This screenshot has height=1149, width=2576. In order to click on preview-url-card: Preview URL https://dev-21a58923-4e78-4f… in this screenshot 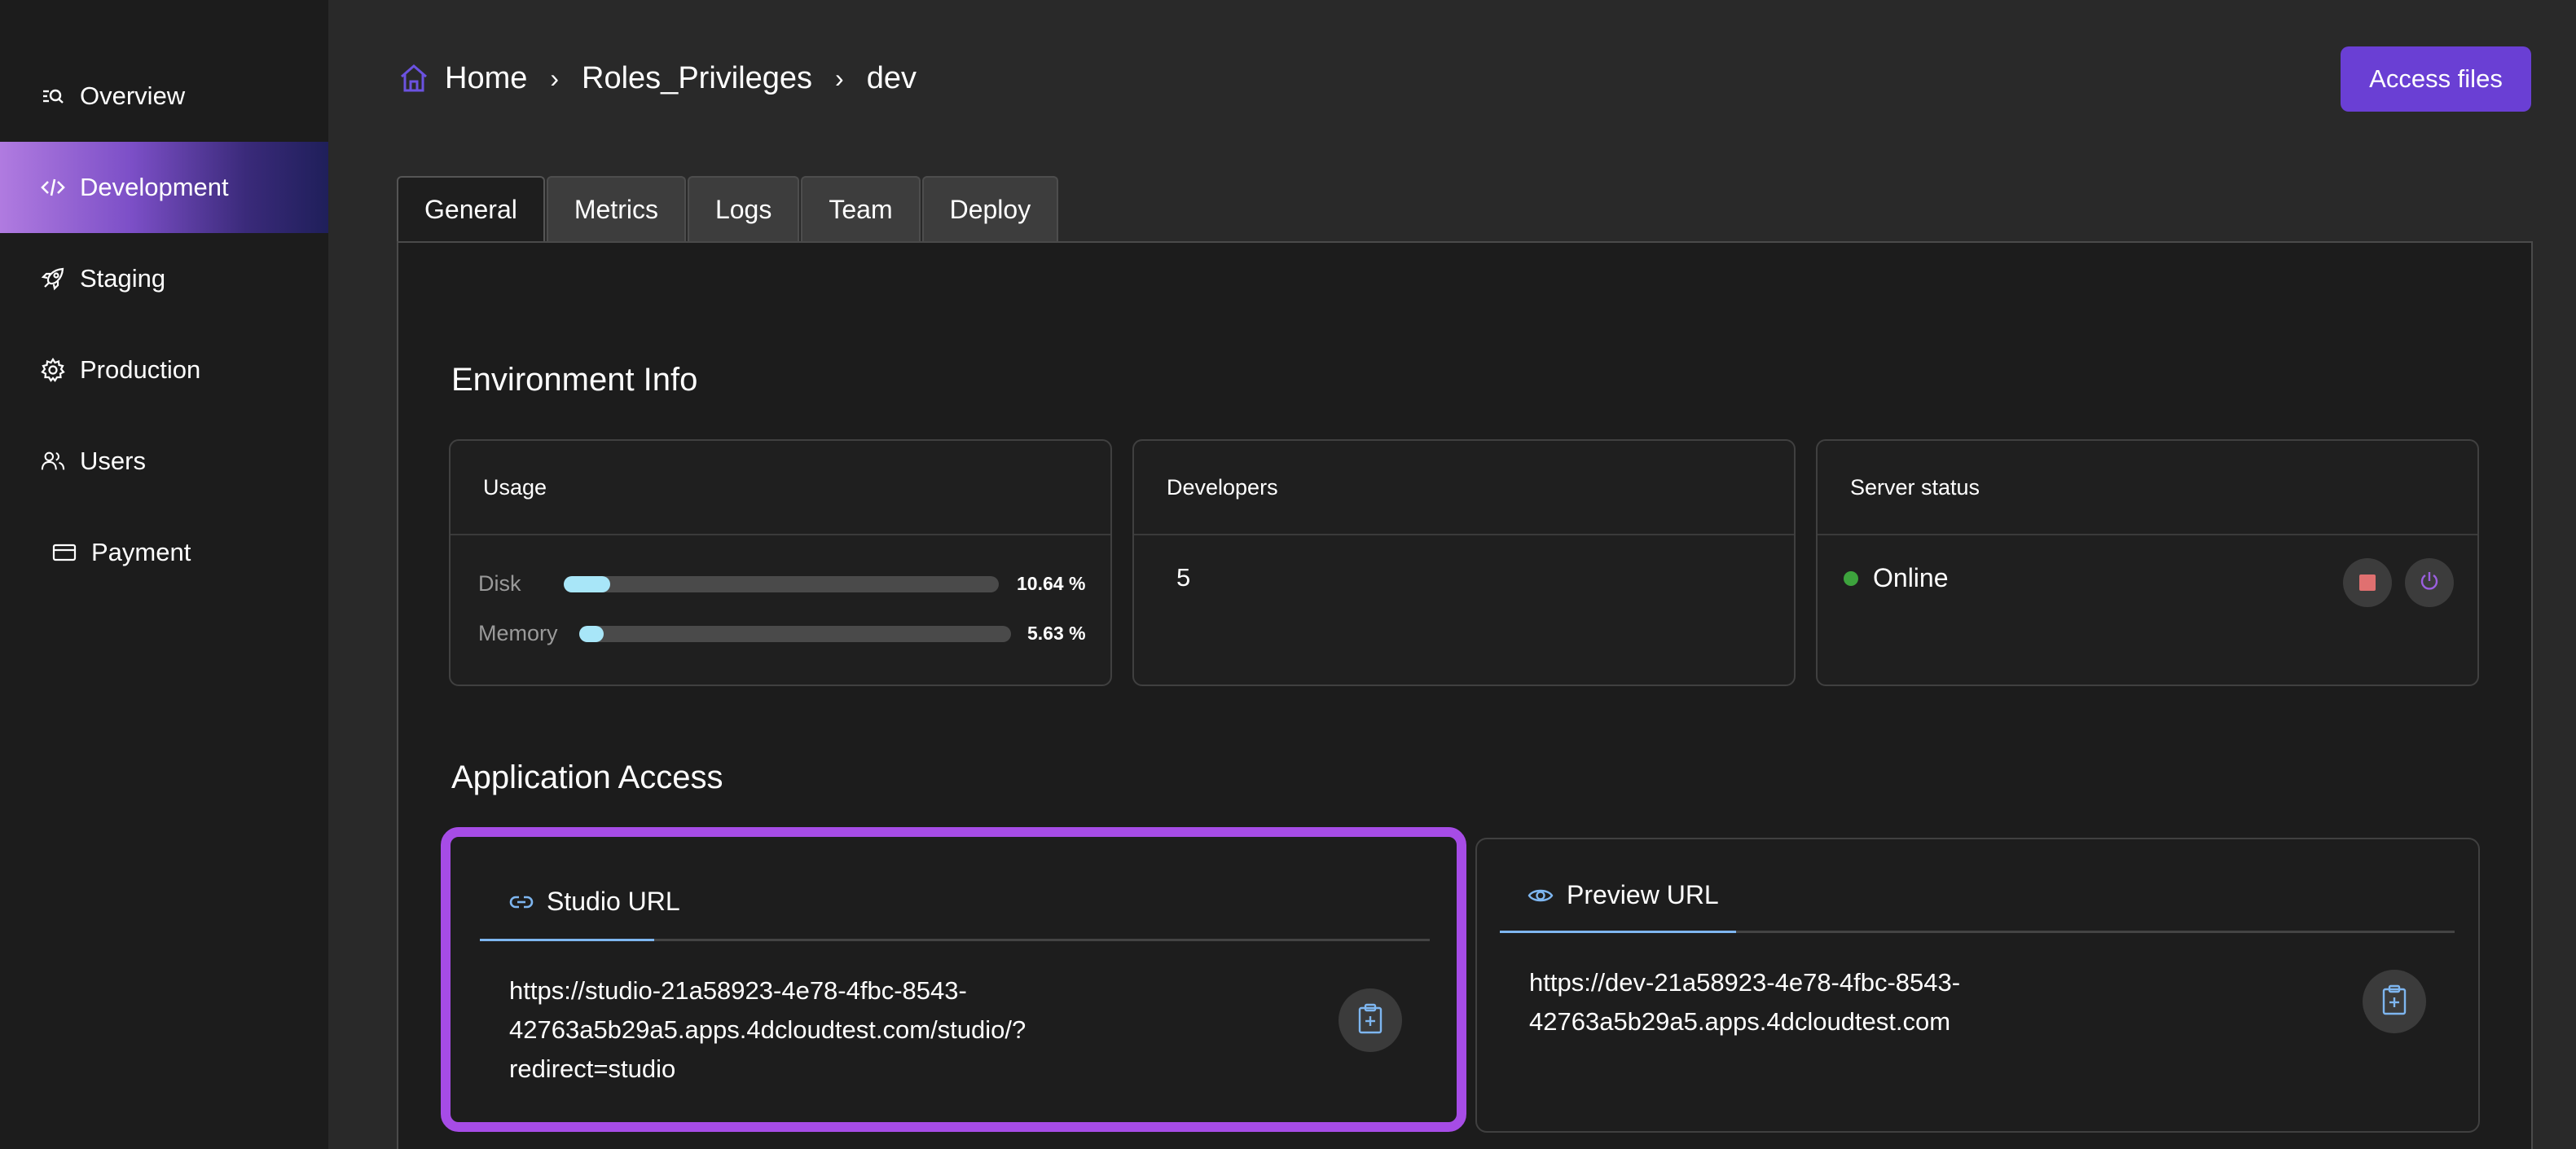, I will do `click(1977, 985)`.